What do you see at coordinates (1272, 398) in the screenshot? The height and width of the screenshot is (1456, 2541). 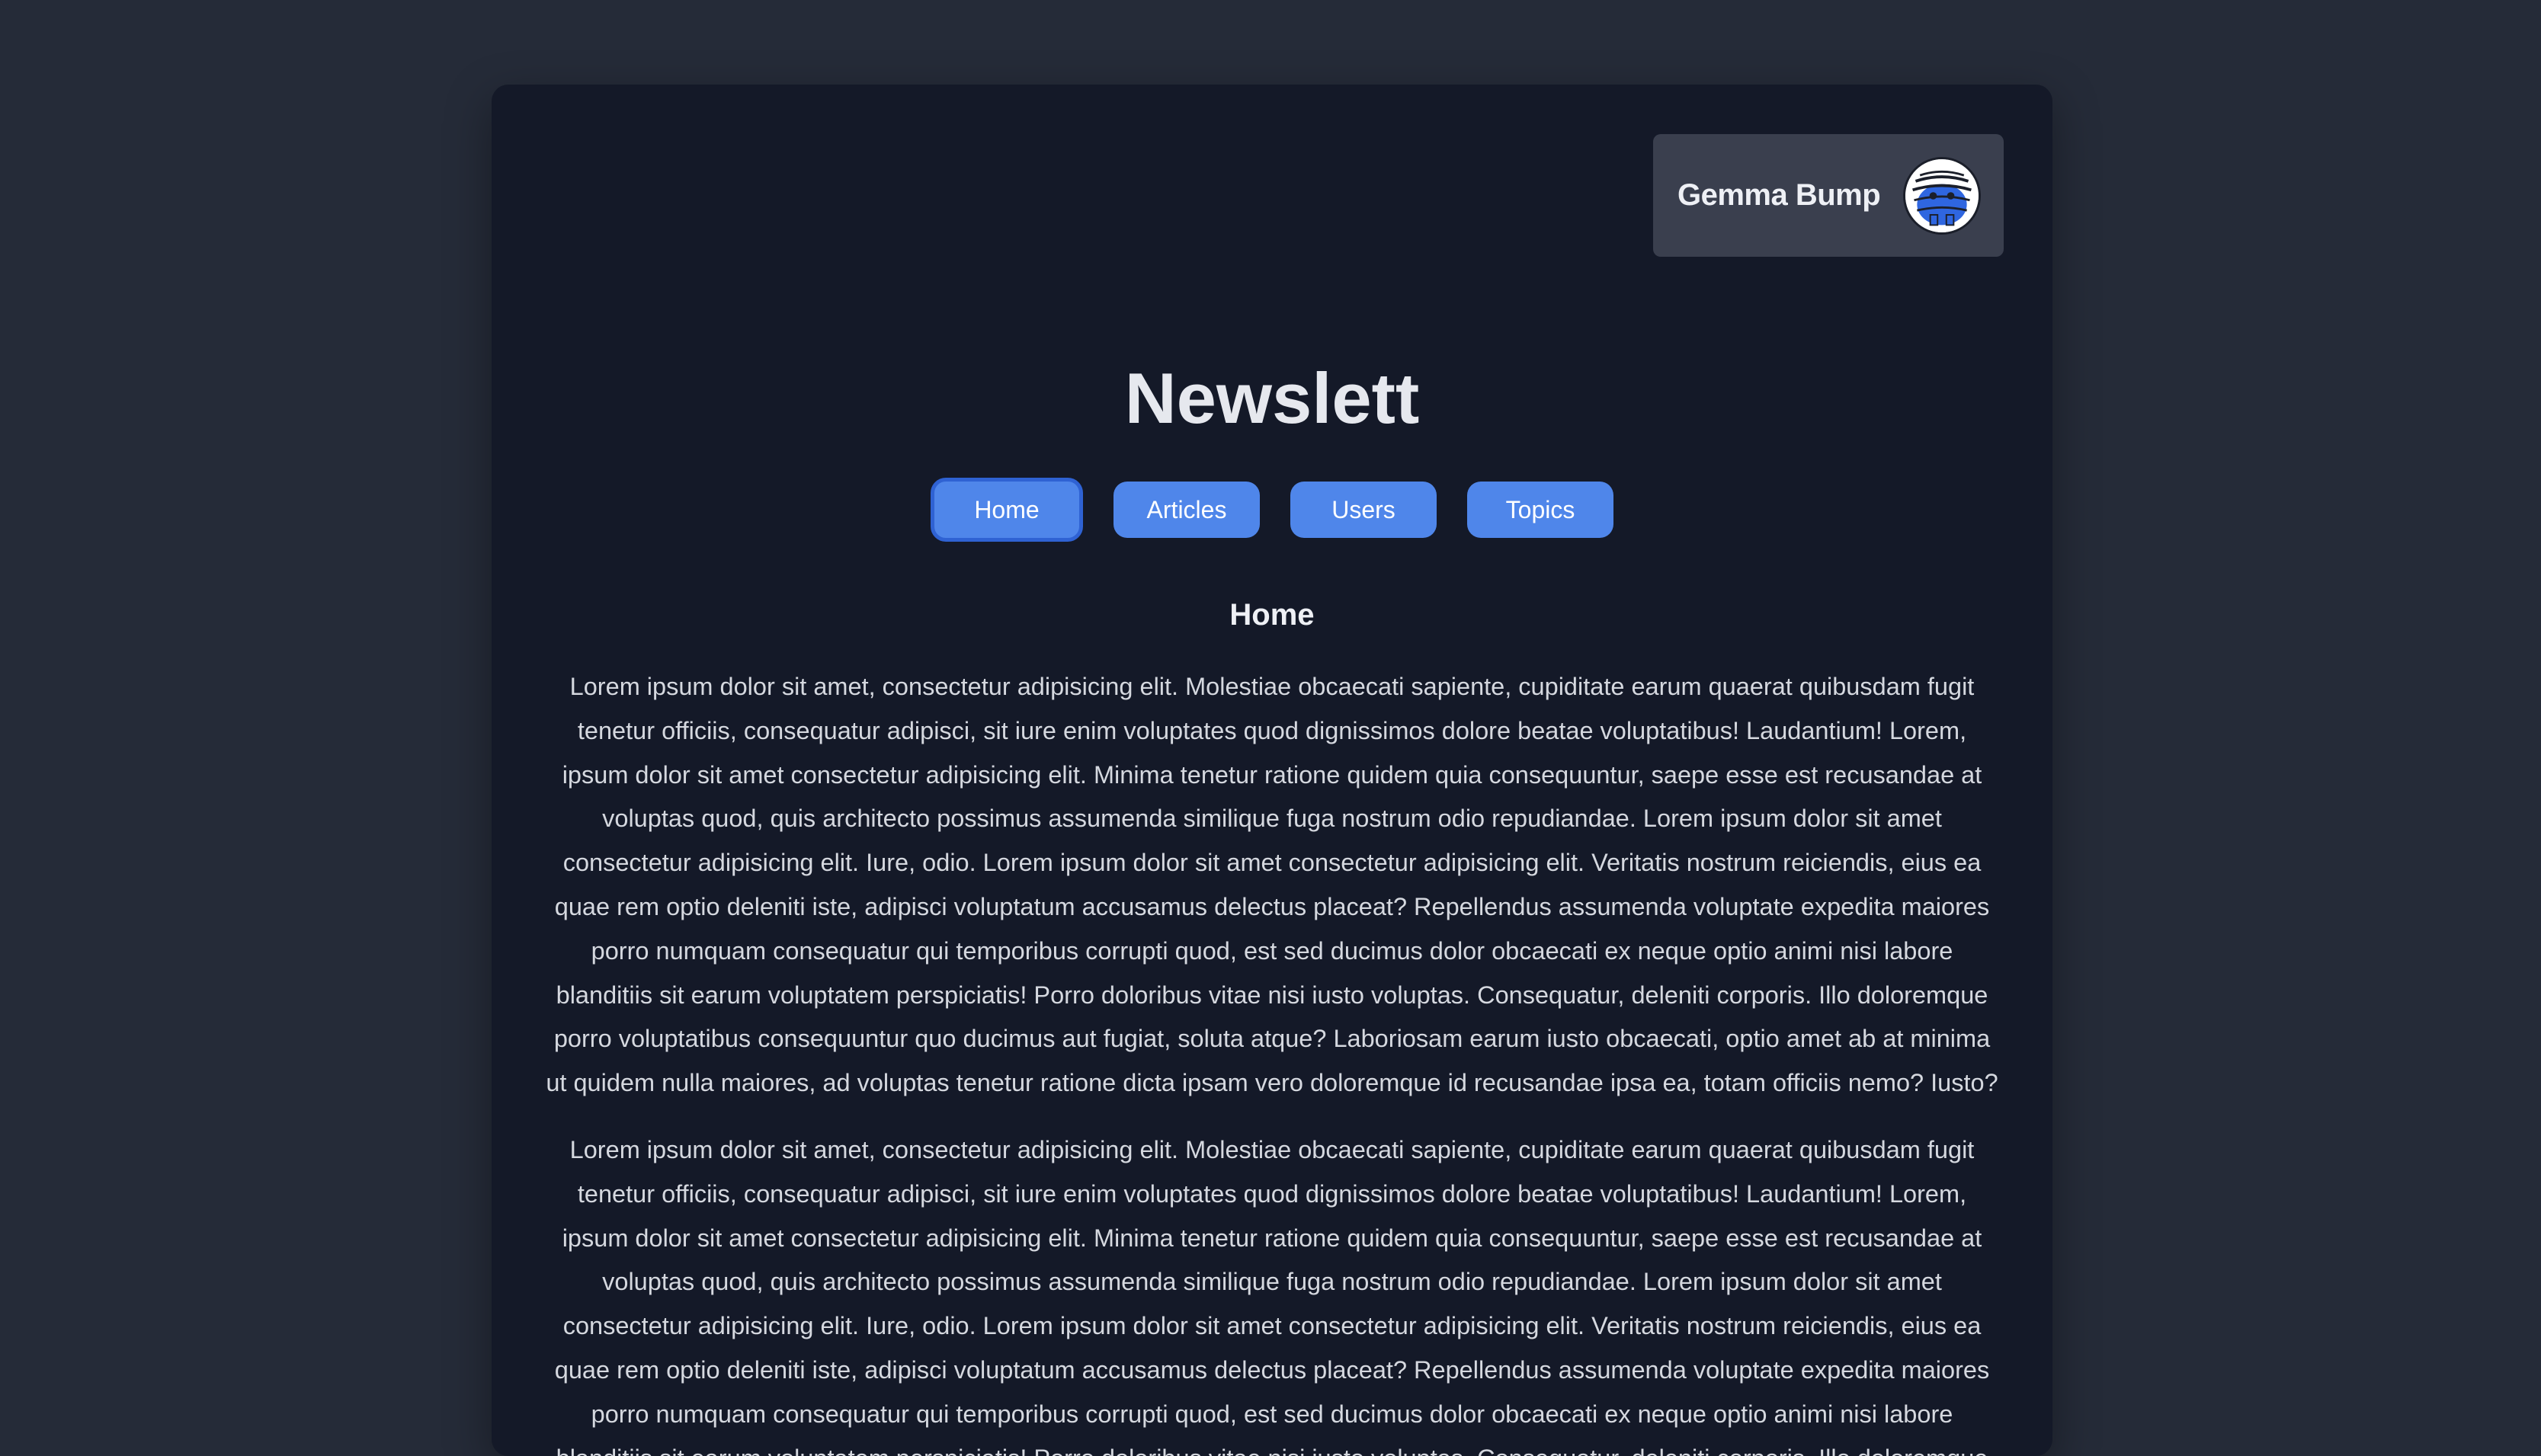 I see `site-title: Newslett` at bounding box center [1272, 398].